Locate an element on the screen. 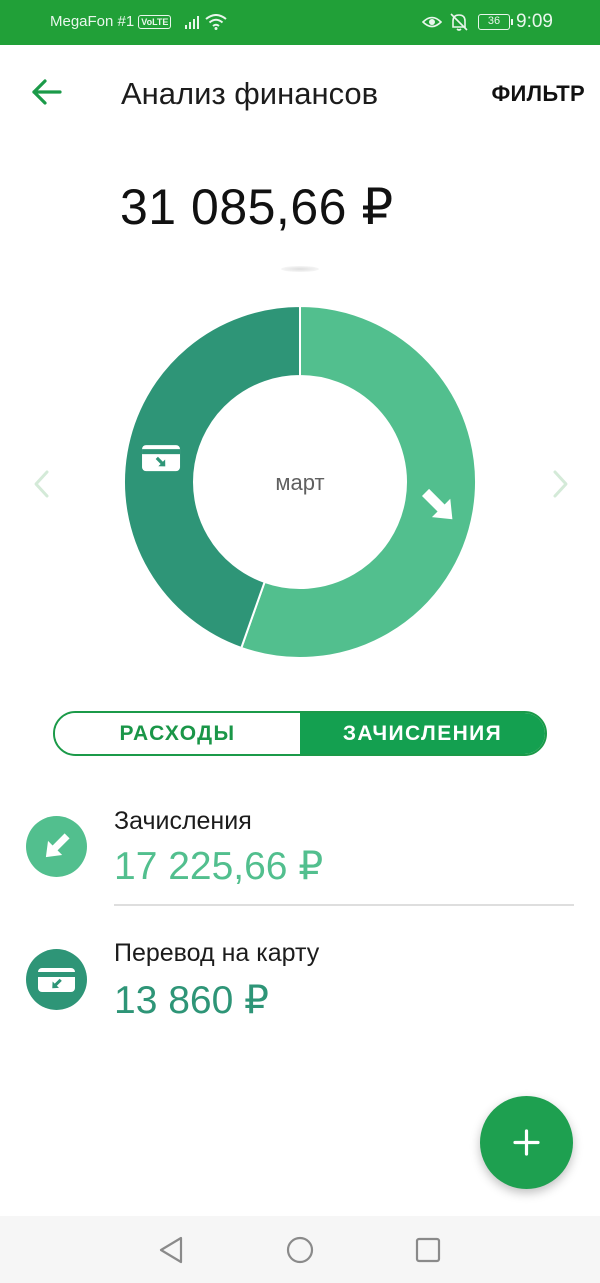  add-button is located at coordinates (526, 1142).